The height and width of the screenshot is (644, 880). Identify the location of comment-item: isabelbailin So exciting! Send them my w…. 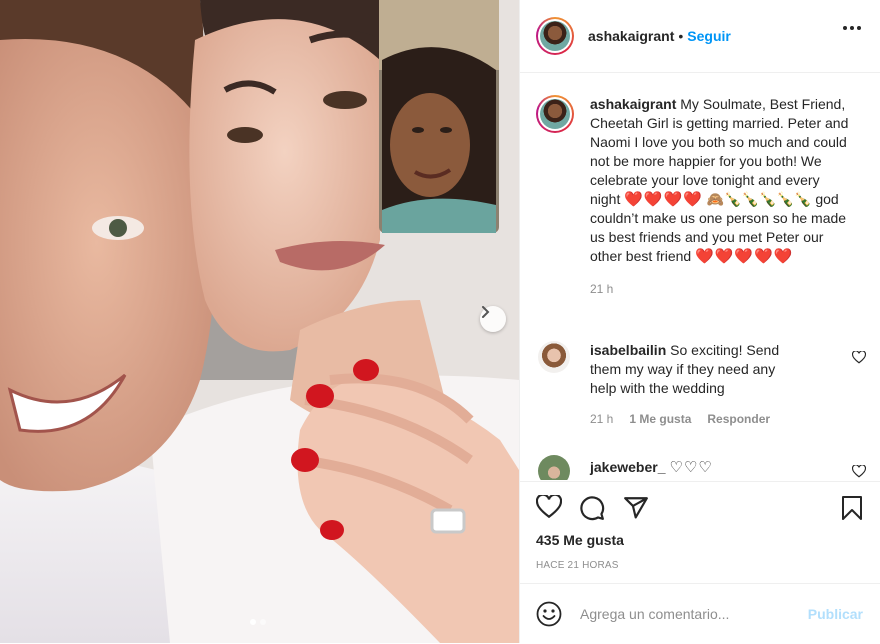
(701, 385).